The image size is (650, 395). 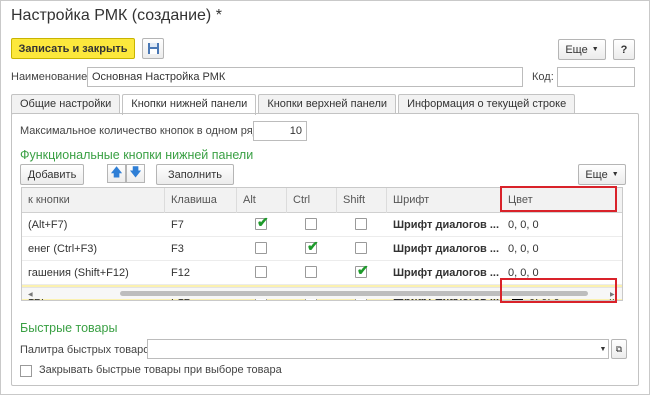 I want to click on save-icon, so click(x=153, y=48).